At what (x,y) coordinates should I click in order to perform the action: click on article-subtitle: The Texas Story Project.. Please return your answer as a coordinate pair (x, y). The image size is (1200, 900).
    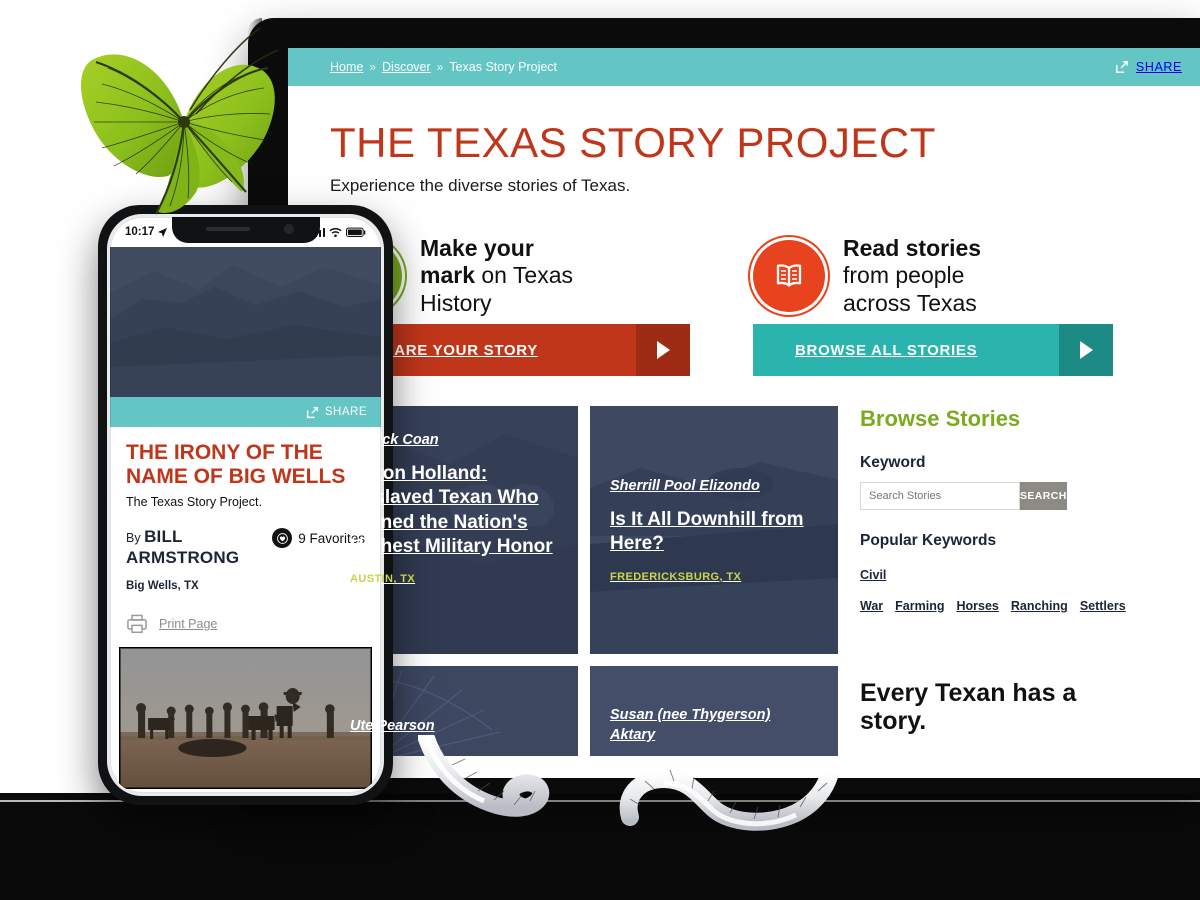
    Looking at the image, I should click on (194, 502).